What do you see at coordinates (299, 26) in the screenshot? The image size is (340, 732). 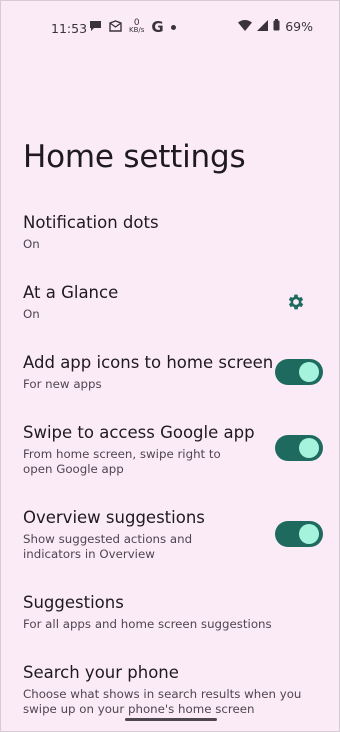 I see `battery-percent: 69%` at bounding box center [299, 26].